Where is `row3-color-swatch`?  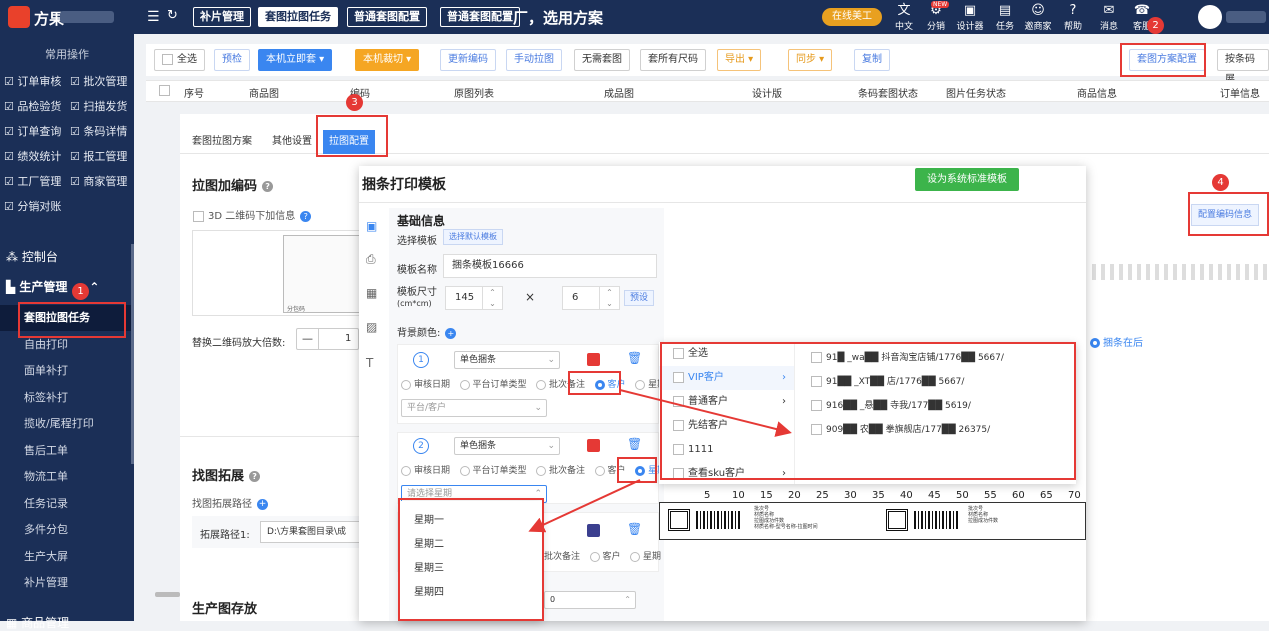 row3-color-swatch is located at coordinates (593, 530).